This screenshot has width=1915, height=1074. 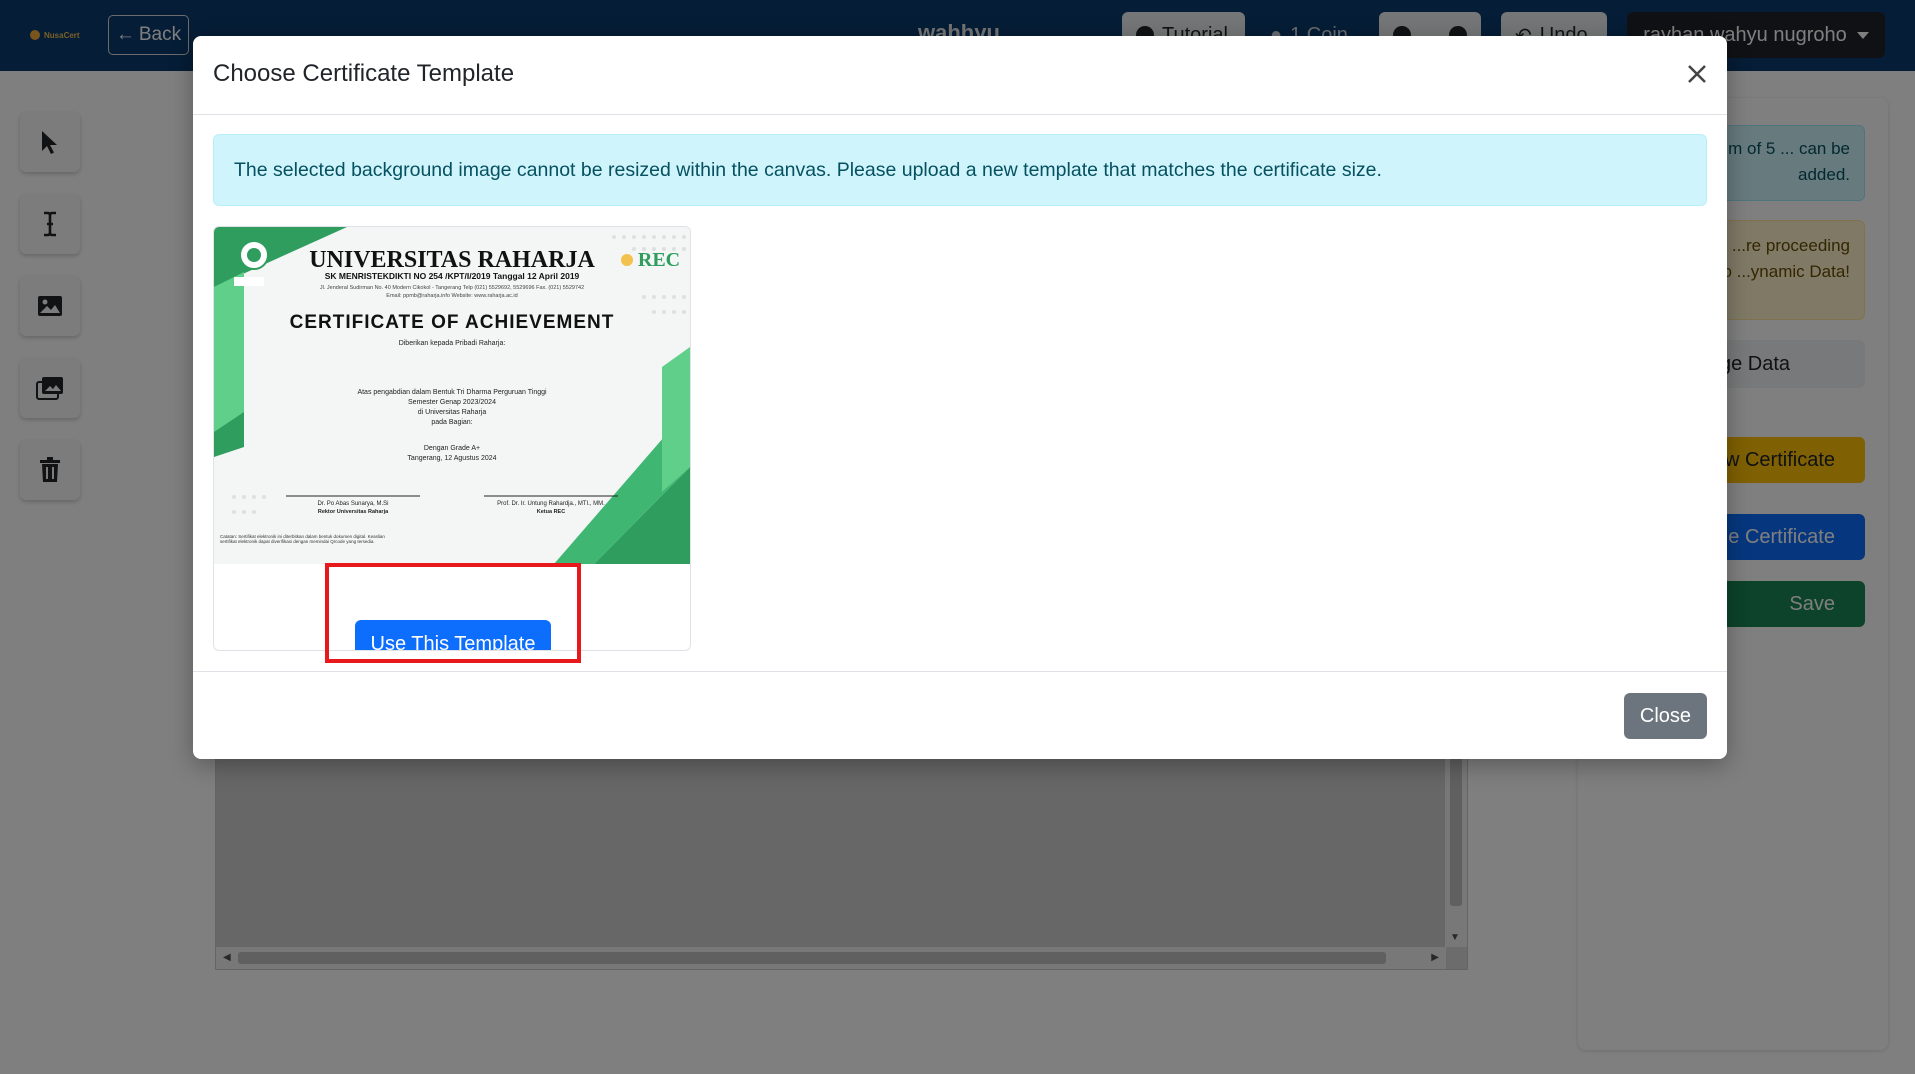 I want to click on cert-grade: Dengan Grade A+, so click(x=452, y=448).